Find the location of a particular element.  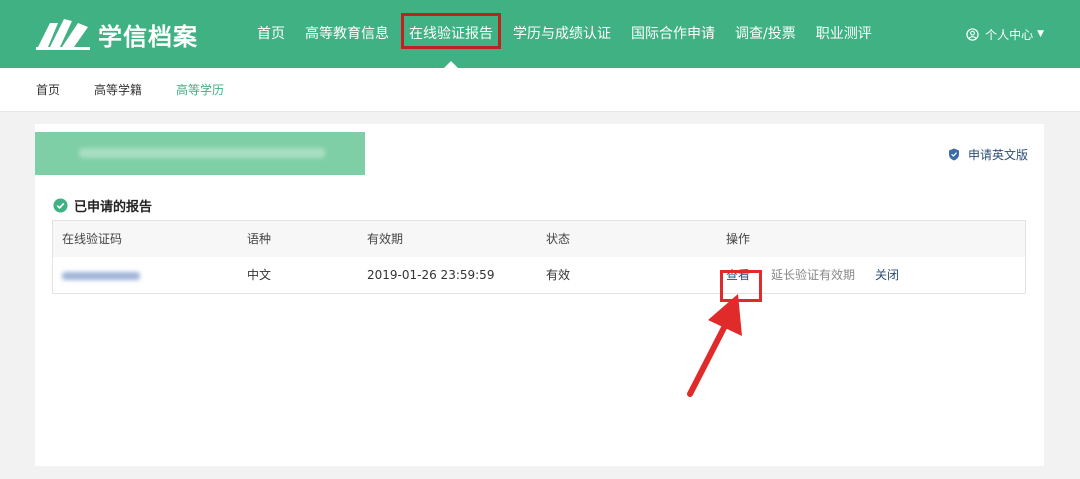

column-header-actions: 操作 is located at coordinates (738, 239).